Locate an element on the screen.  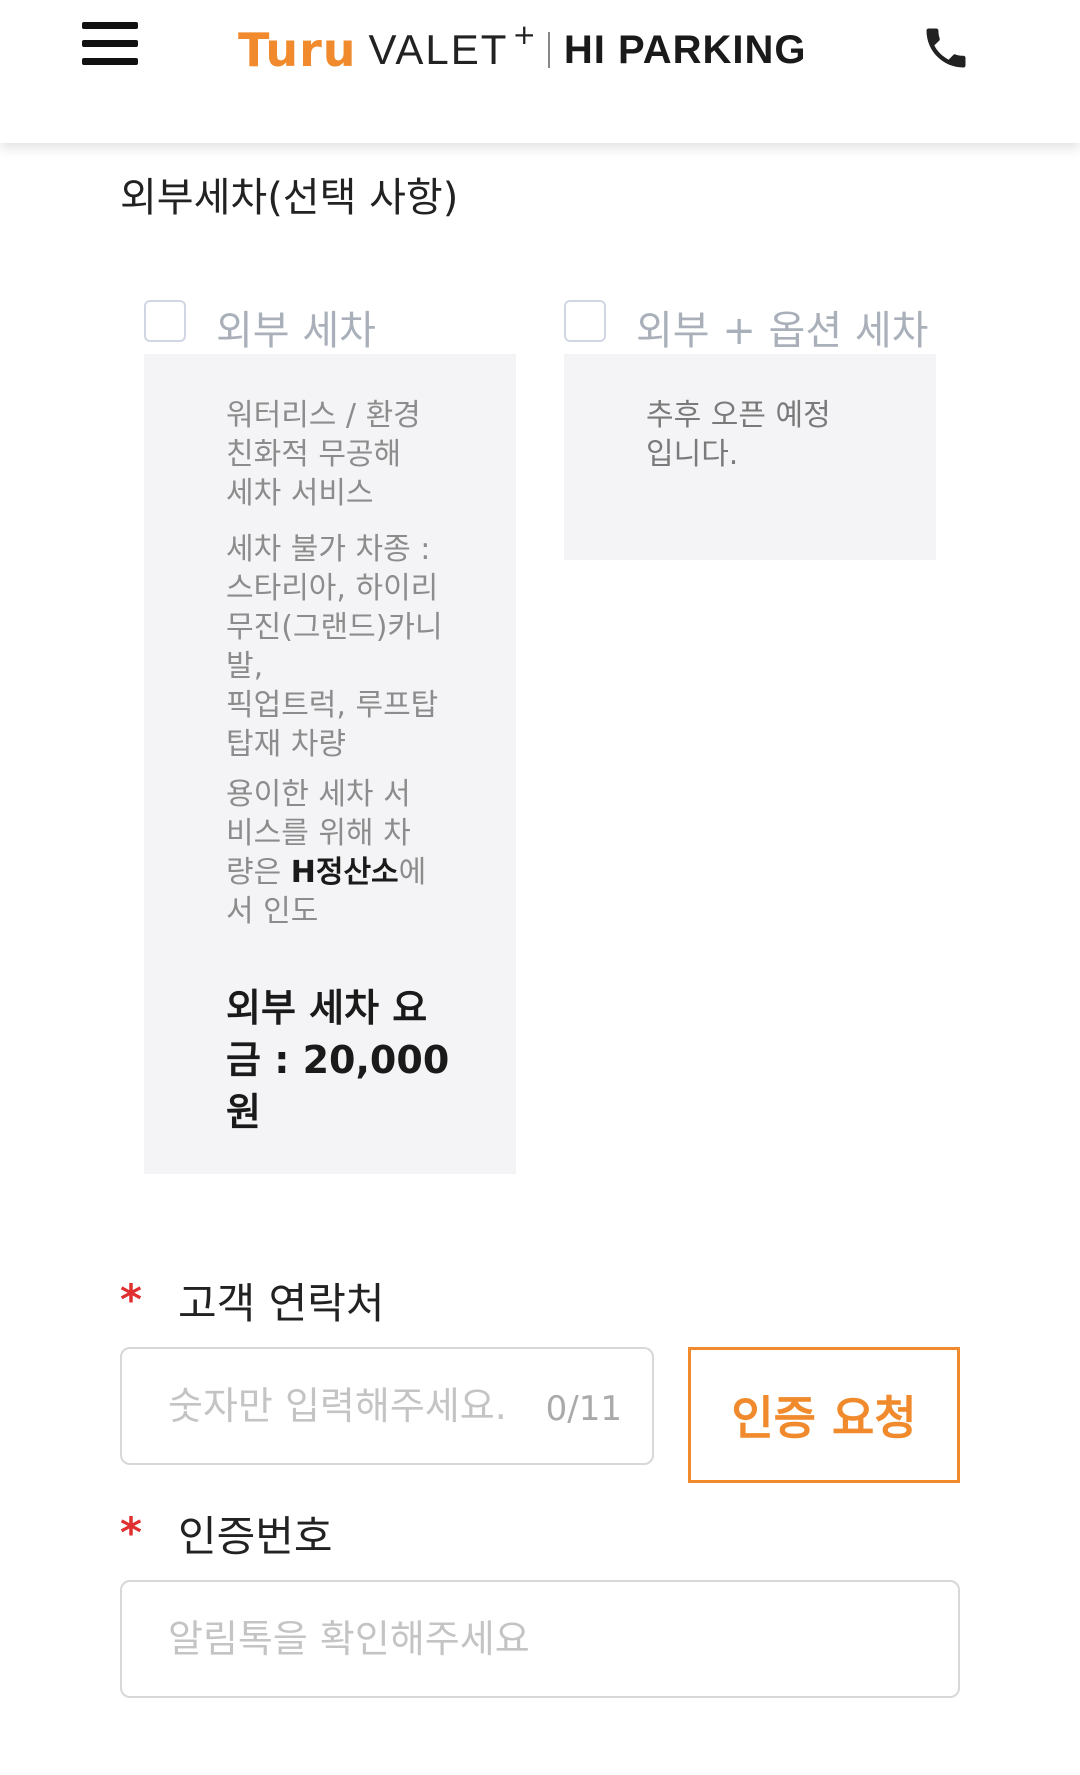
option-exterior-plus-wash-label: 외부 + 옵션 세차 is located at coordinates (782, 327).